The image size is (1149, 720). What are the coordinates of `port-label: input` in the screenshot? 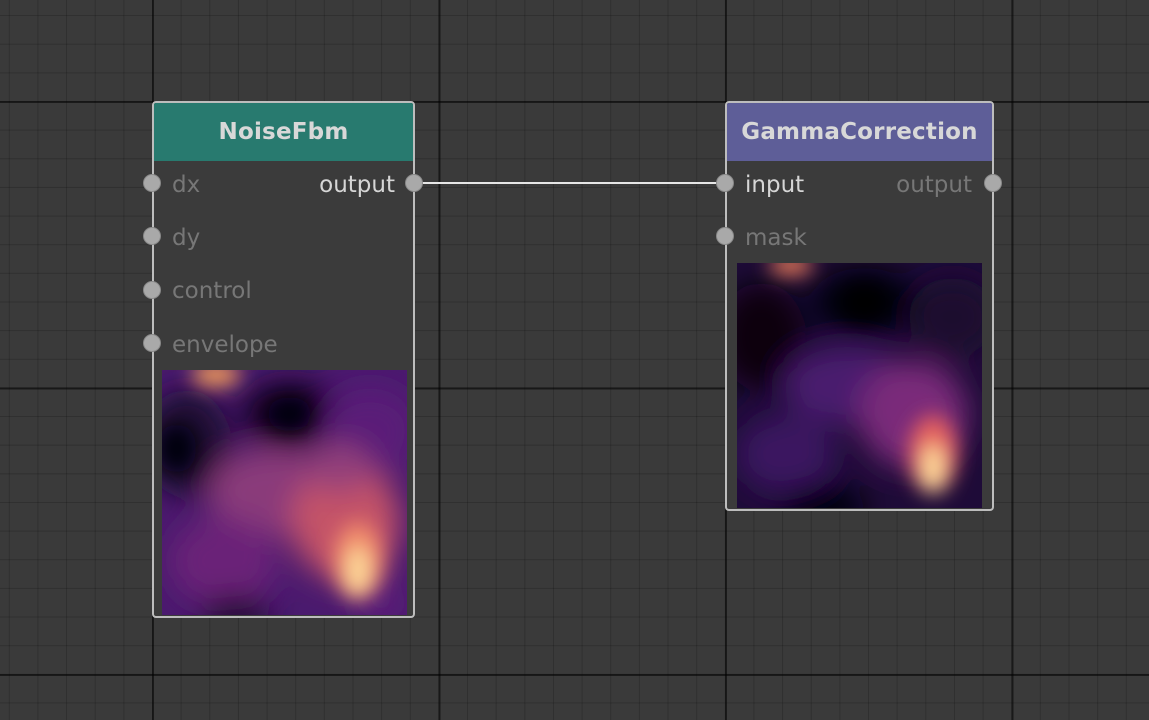 It's located at (775, 185).